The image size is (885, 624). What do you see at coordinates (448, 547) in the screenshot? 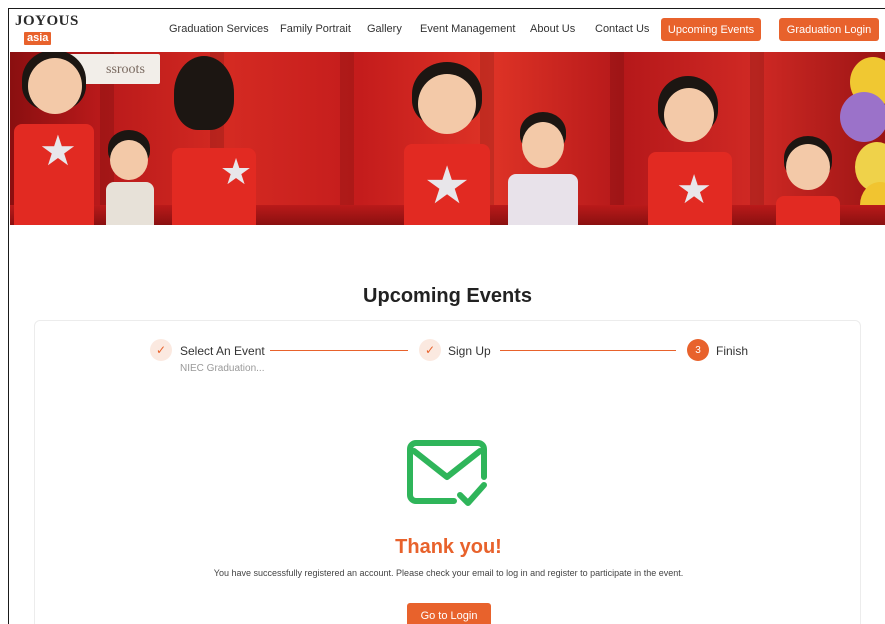
I see `thank-you-heading: Thank you!` at bounding box center [448, 547].